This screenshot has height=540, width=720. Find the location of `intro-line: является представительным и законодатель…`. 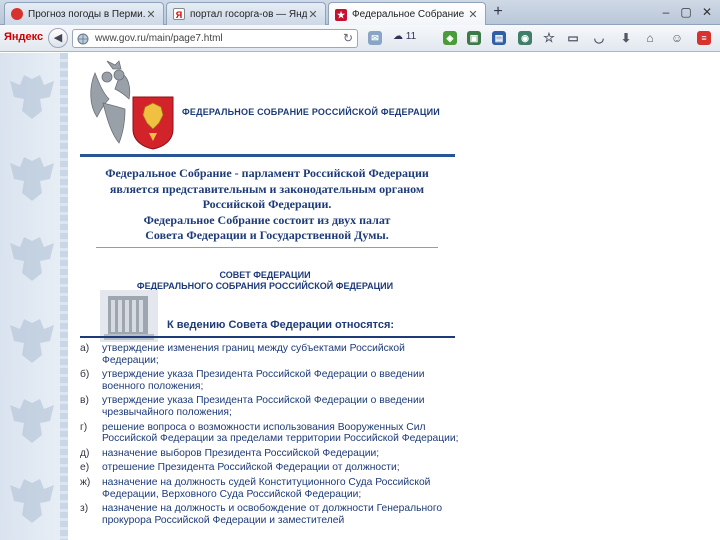

intro-line: является представительным и законодатель… is located at coordinates (267, 188).